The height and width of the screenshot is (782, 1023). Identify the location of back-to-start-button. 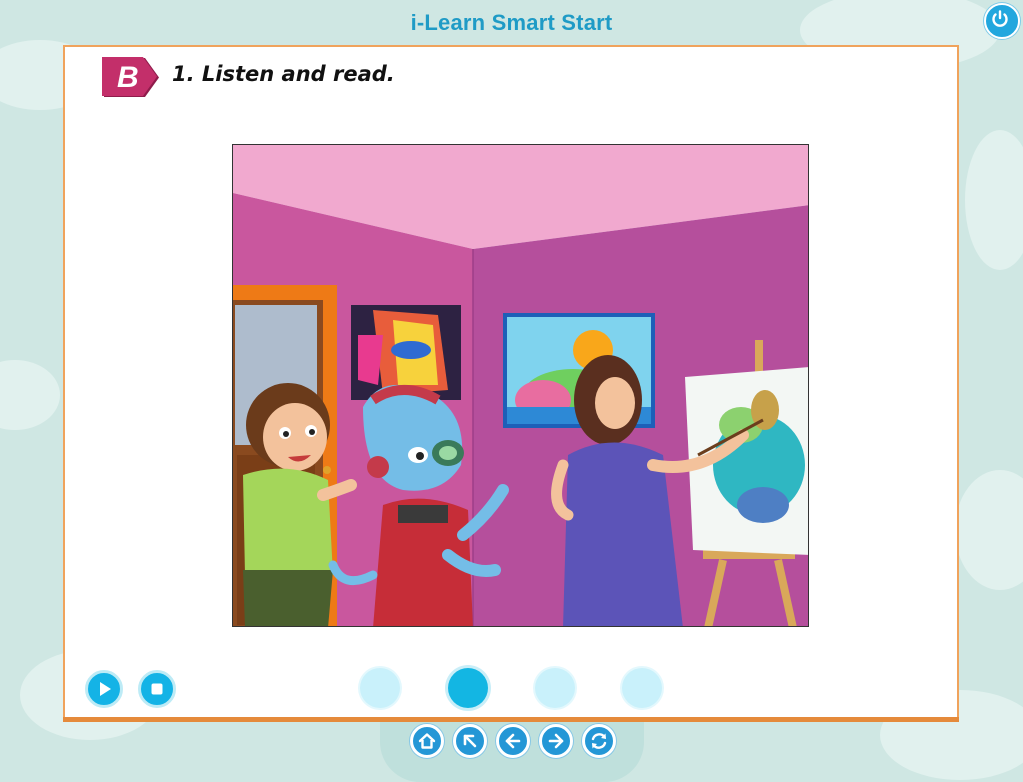
(470, 741).